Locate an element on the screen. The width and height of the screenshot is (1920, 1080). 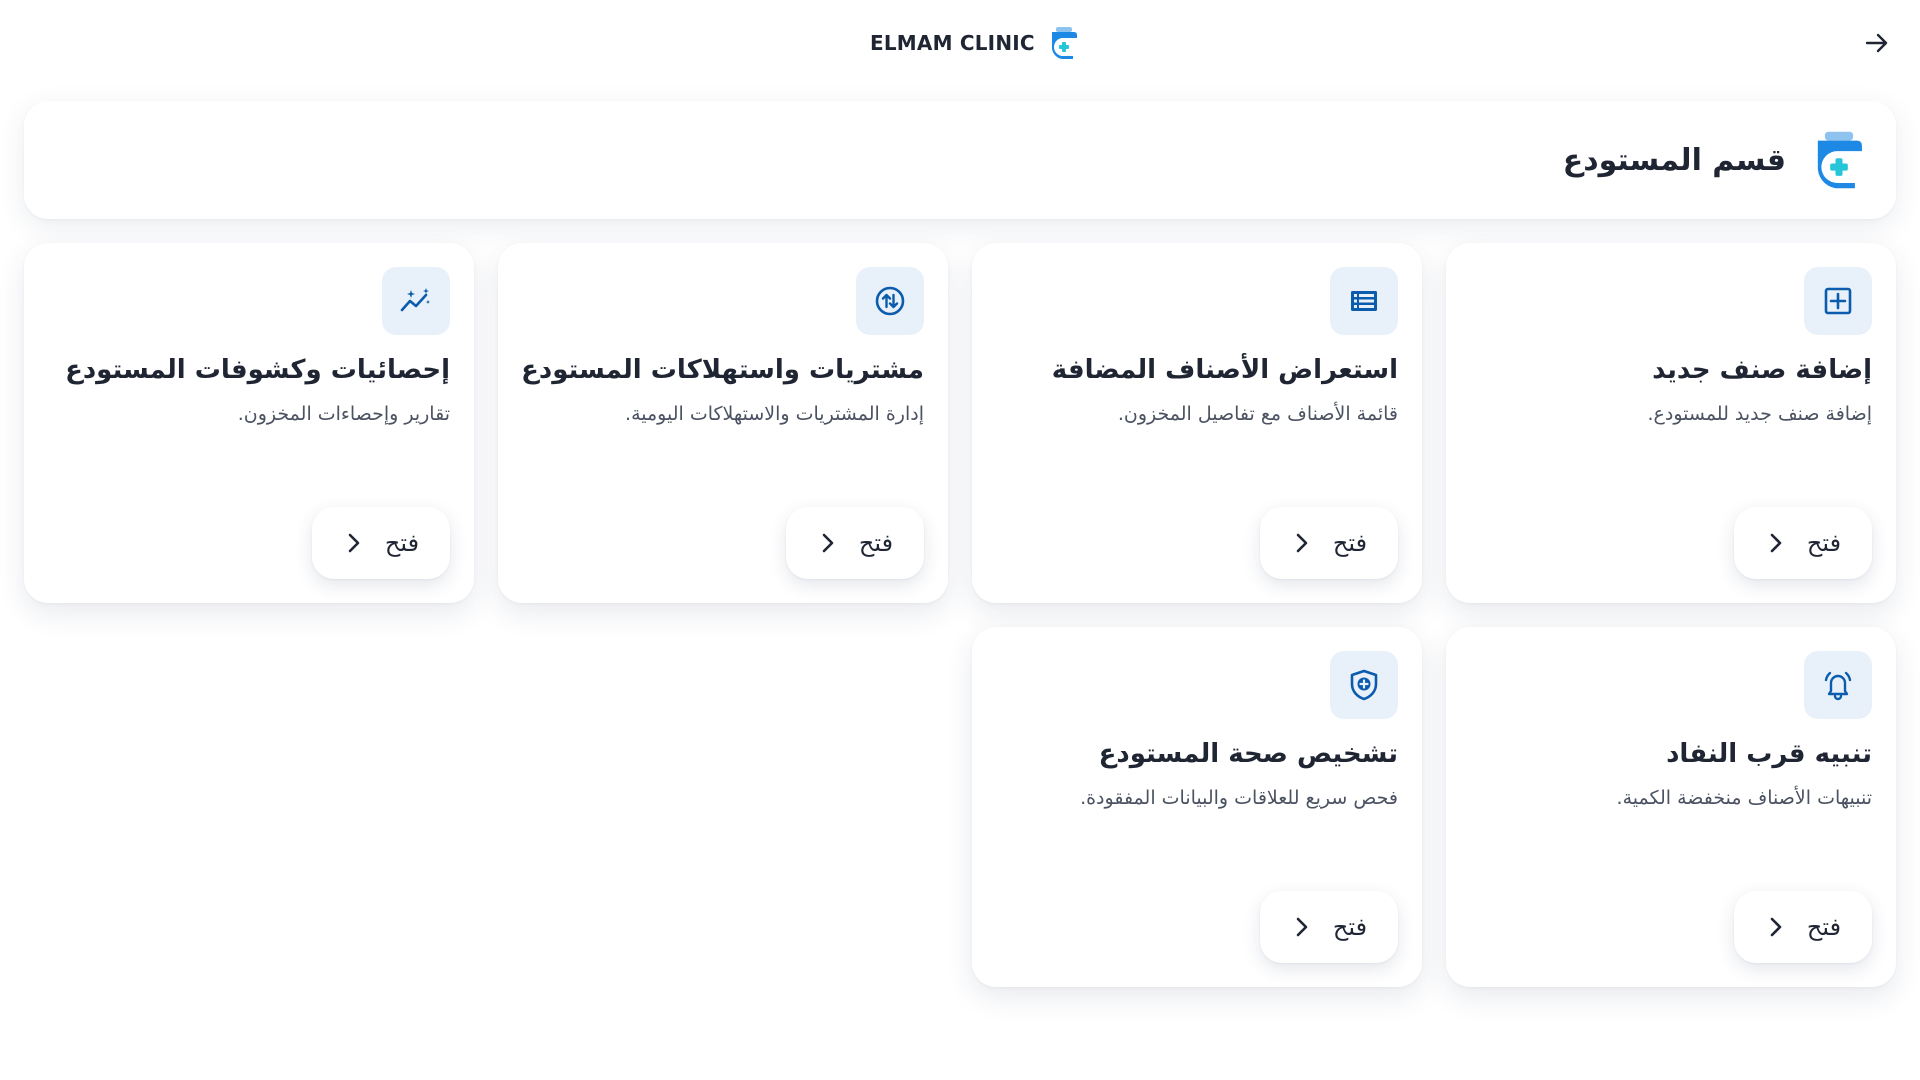
bell-alert-icon is located at coordinates (1838, 686).